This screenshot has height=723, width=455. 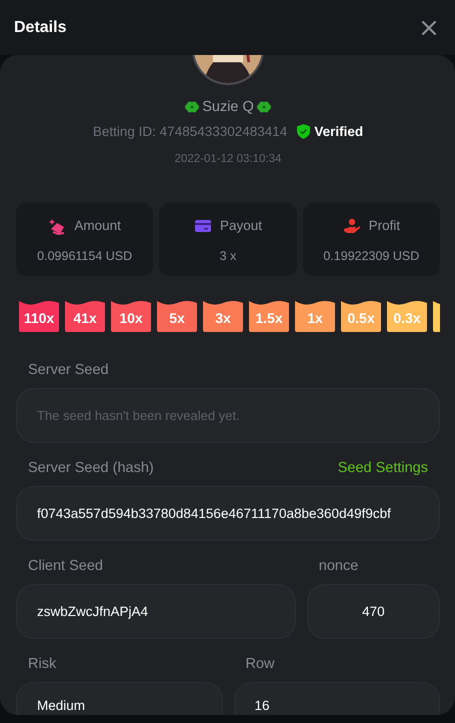 I want to click on multiplier-tile: 0.5x, so click(x=361, y=316).